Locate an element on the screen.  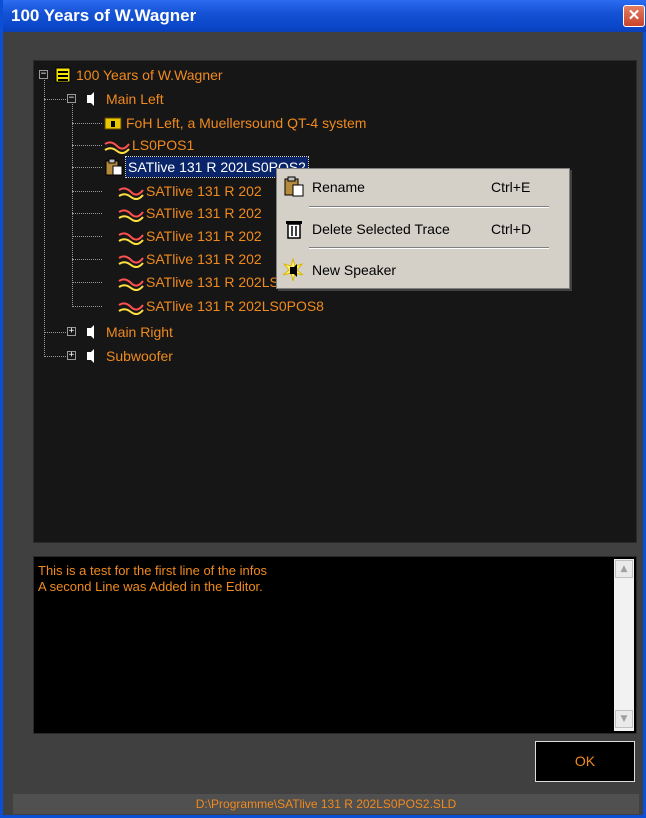
collapse-toggle-main-left: − is located at coordinates (71, 98).